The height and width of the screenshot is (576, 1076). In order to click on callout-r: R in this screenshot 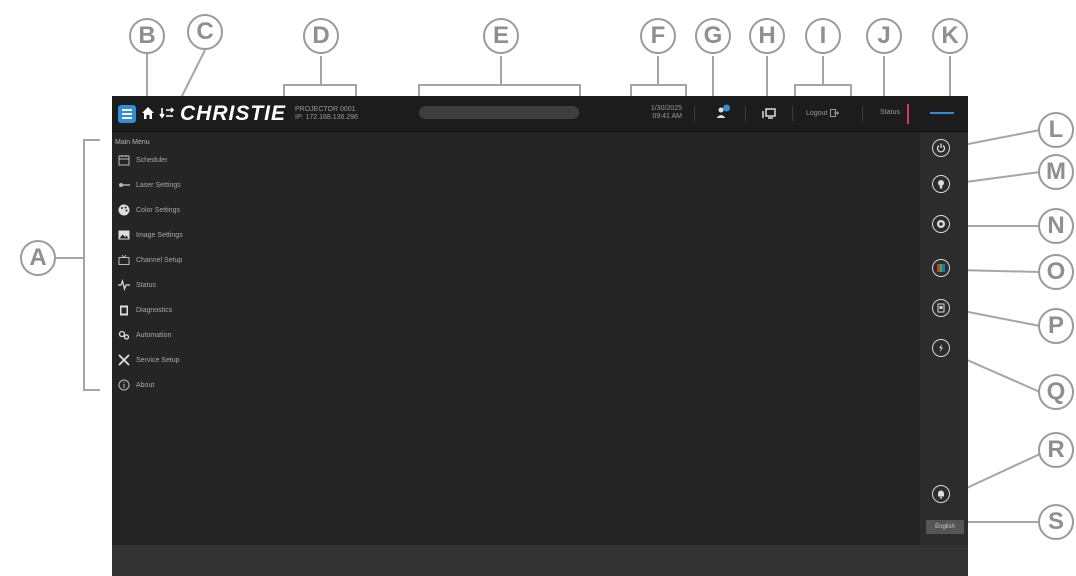, I will do `click(1056, 450)`.